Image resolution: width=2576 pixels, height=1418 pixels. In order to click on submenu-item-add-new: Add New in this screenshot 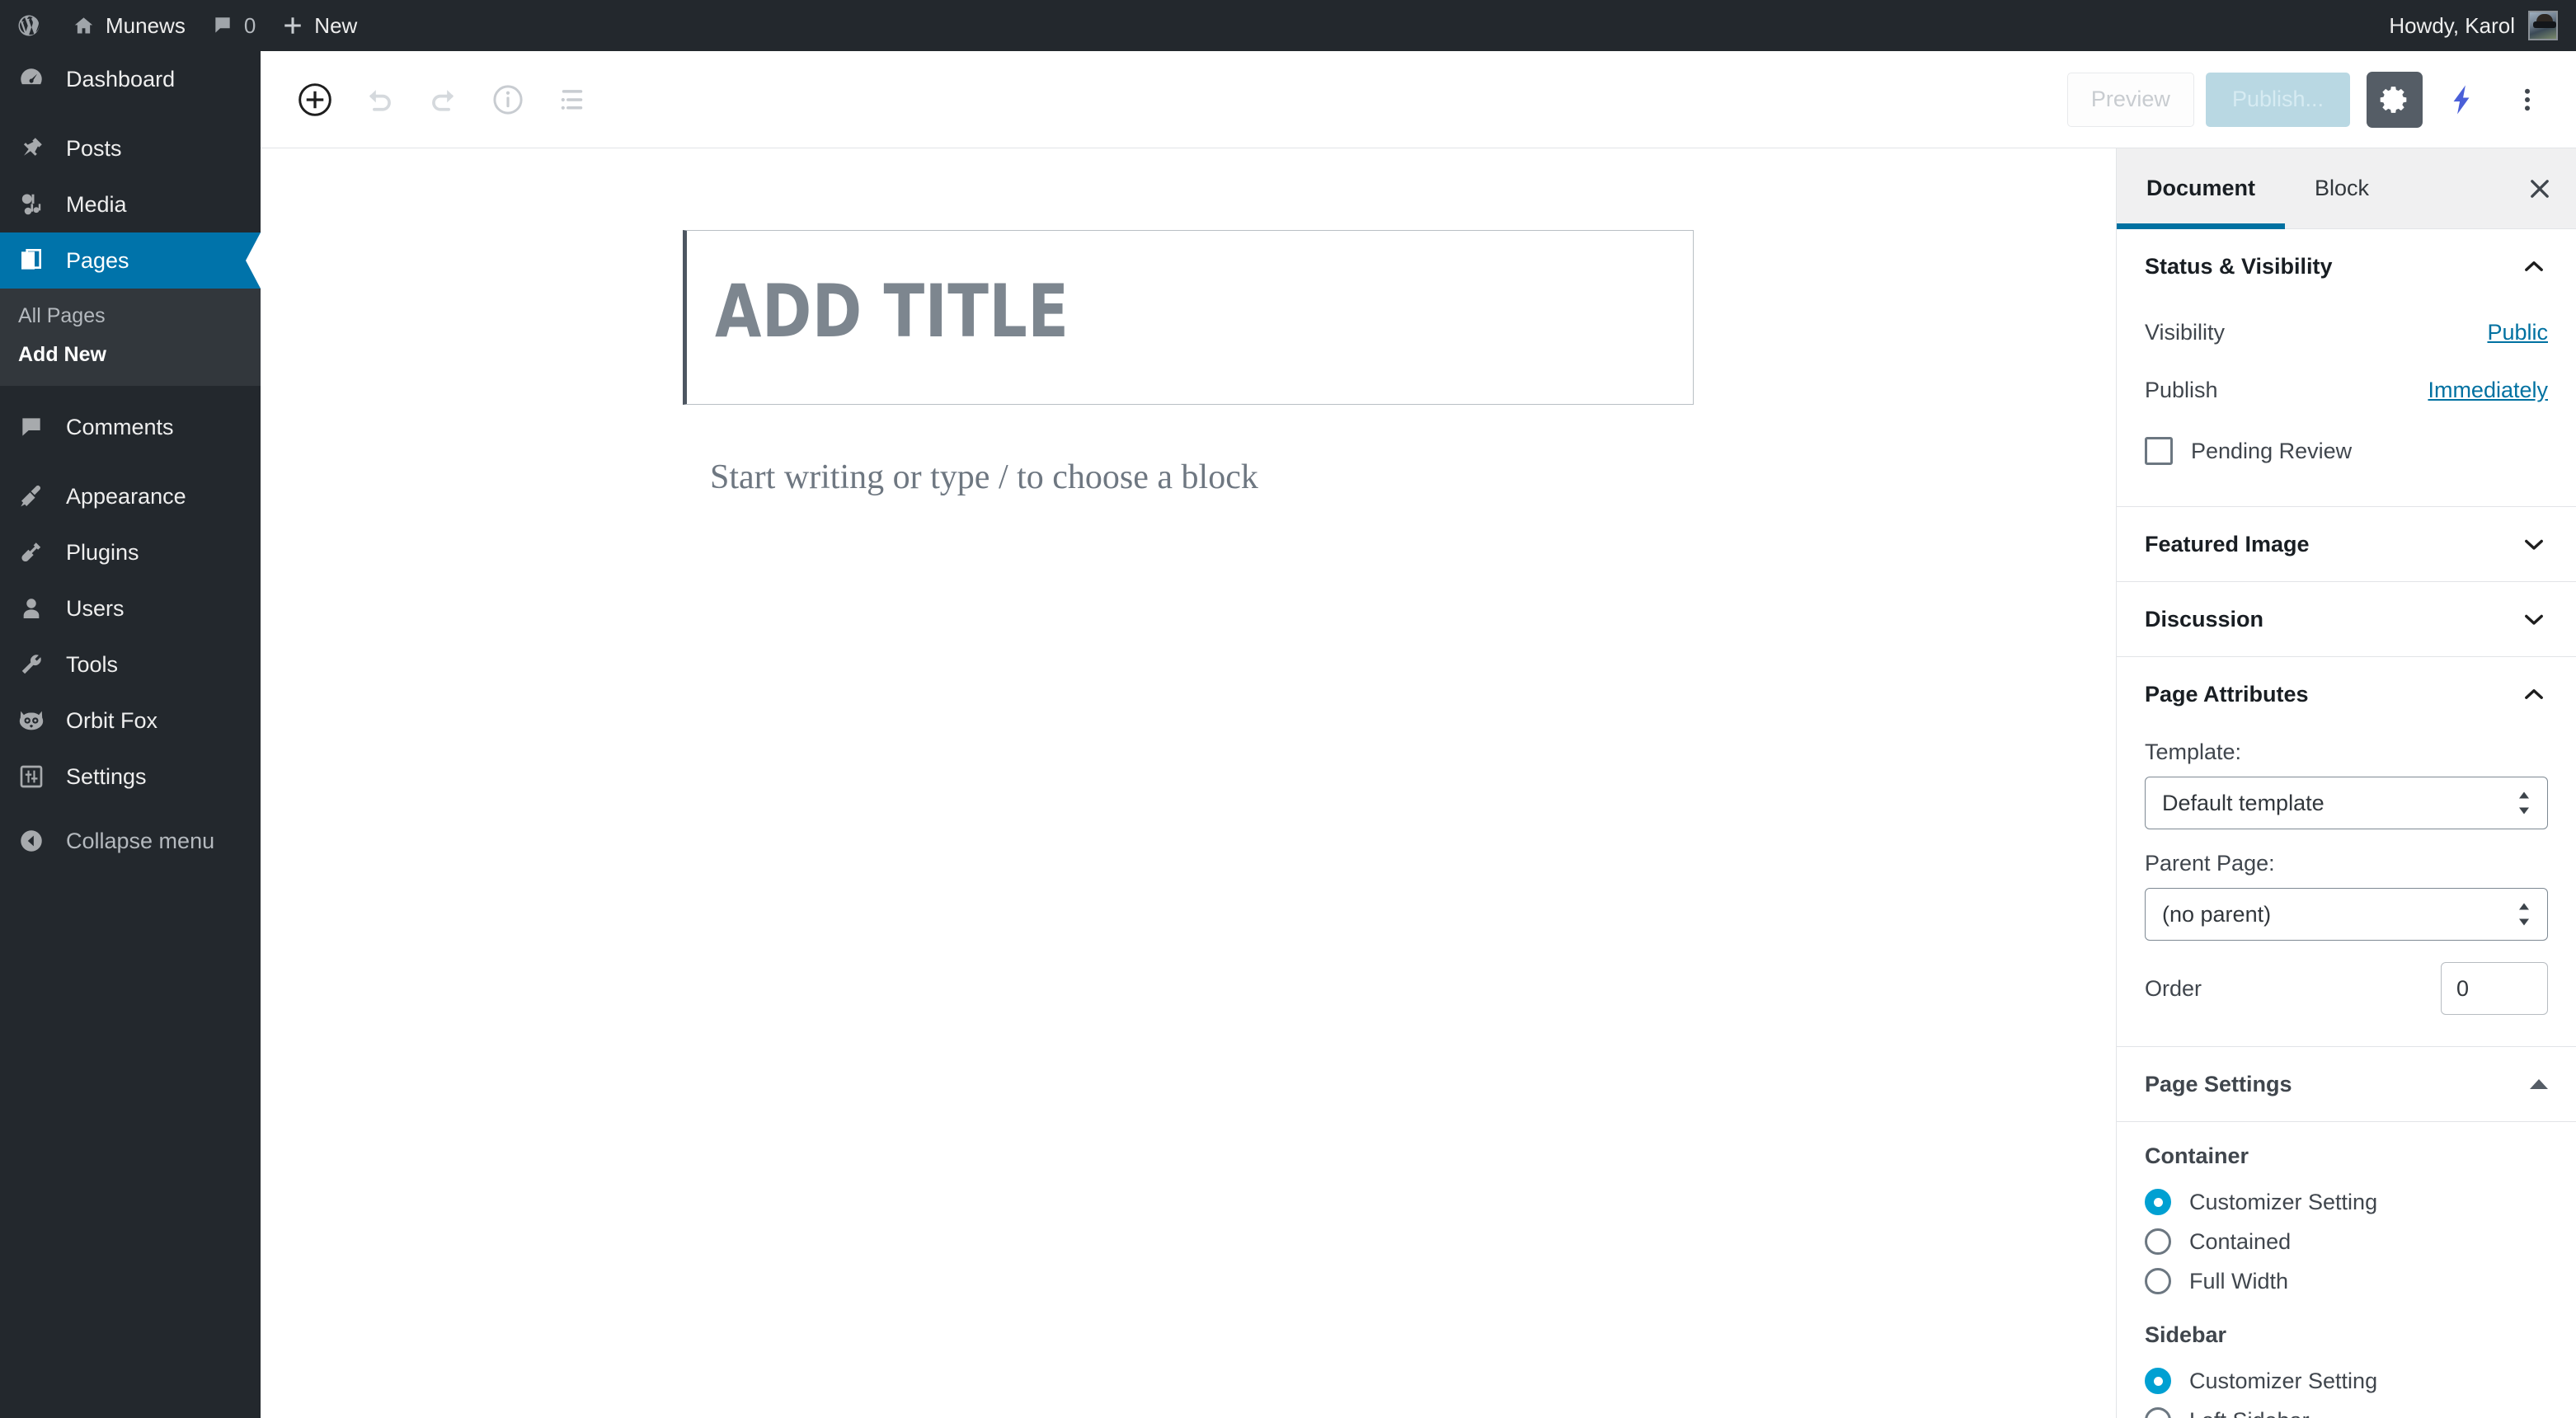, I will do `click(130, 355)`.